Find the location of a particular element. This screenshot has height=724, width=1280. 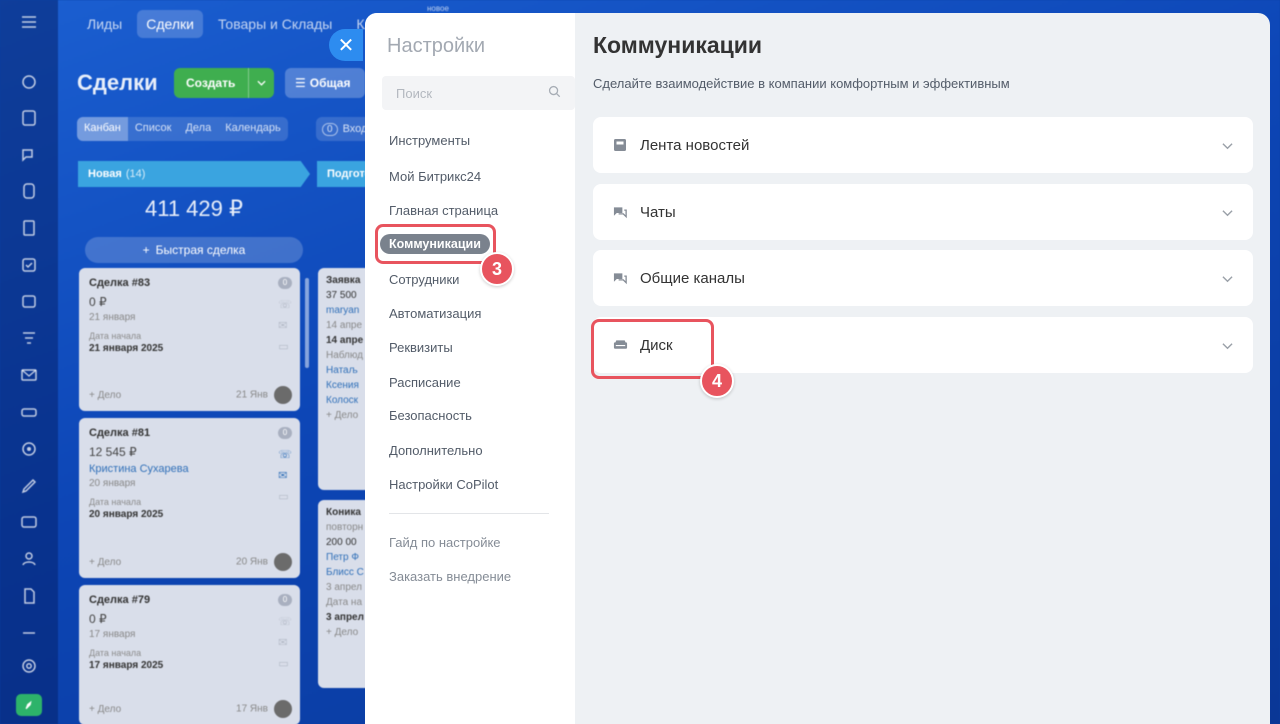

tasks-icon is located at coordinates (29, 118).